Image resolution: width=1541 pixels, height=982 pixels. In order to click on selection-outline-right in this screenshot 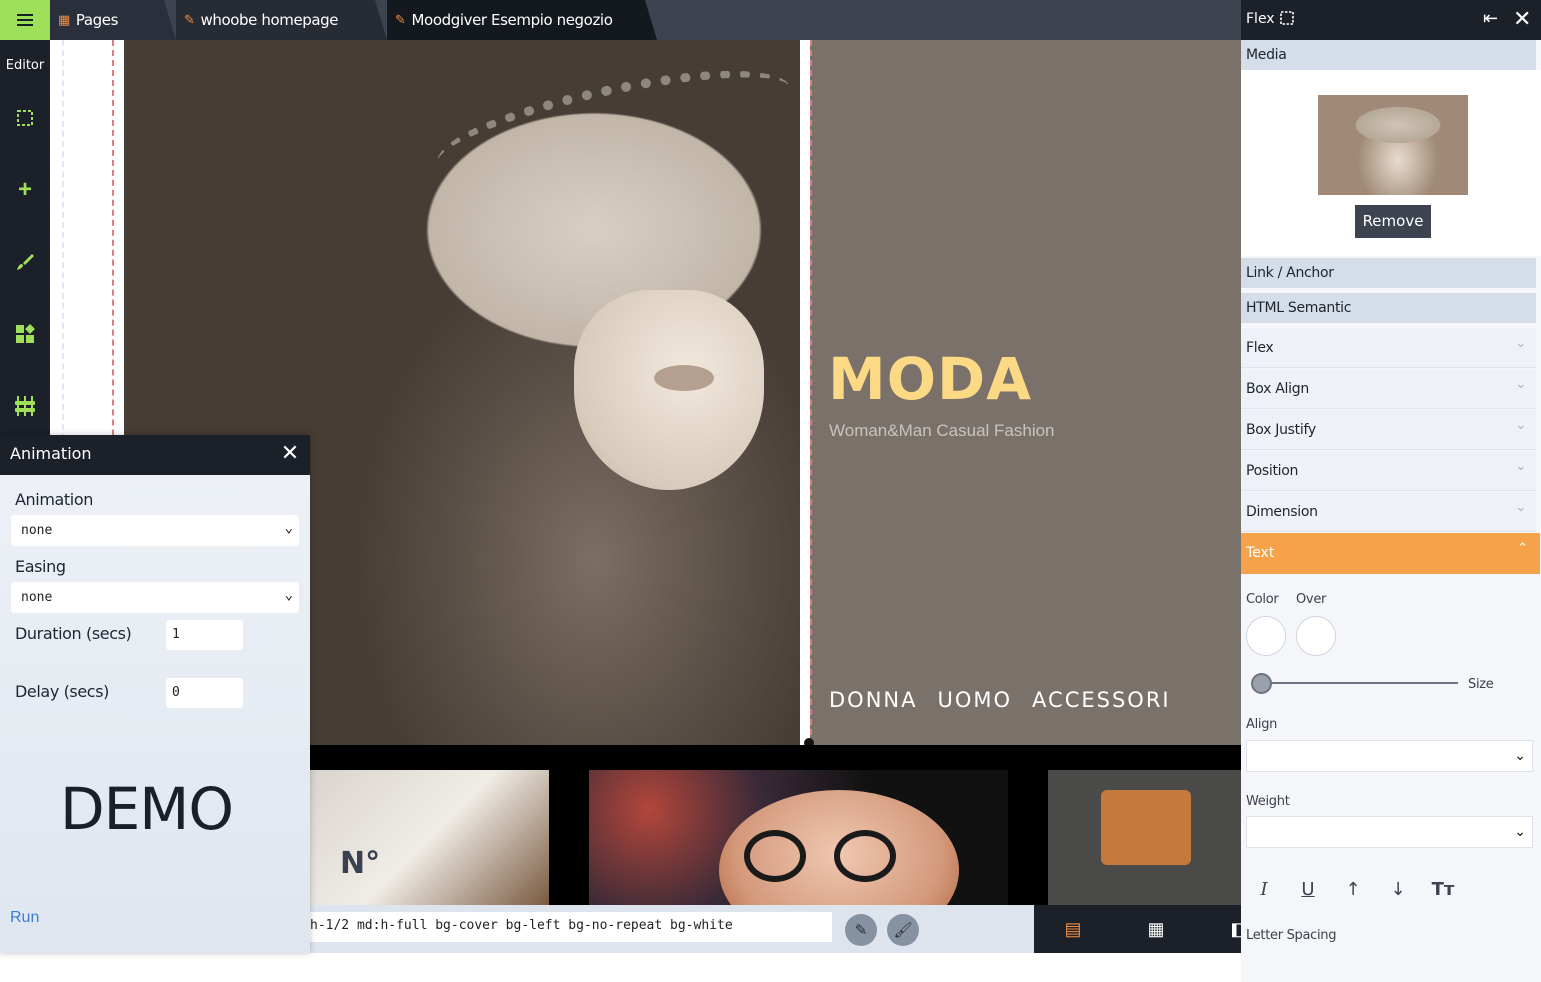, I will do `click(811, 392)`.